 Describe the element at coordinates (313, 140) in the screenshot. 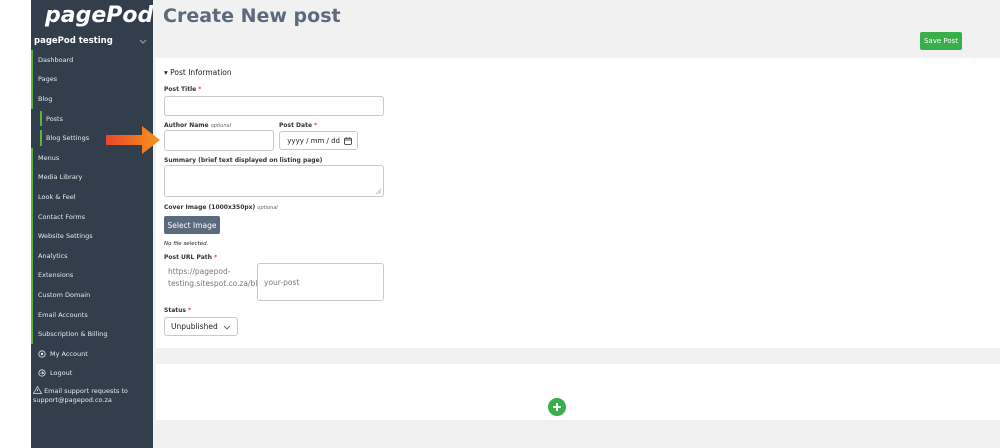

I see `date-placeholder: yyyy / mm / dd` at that location.